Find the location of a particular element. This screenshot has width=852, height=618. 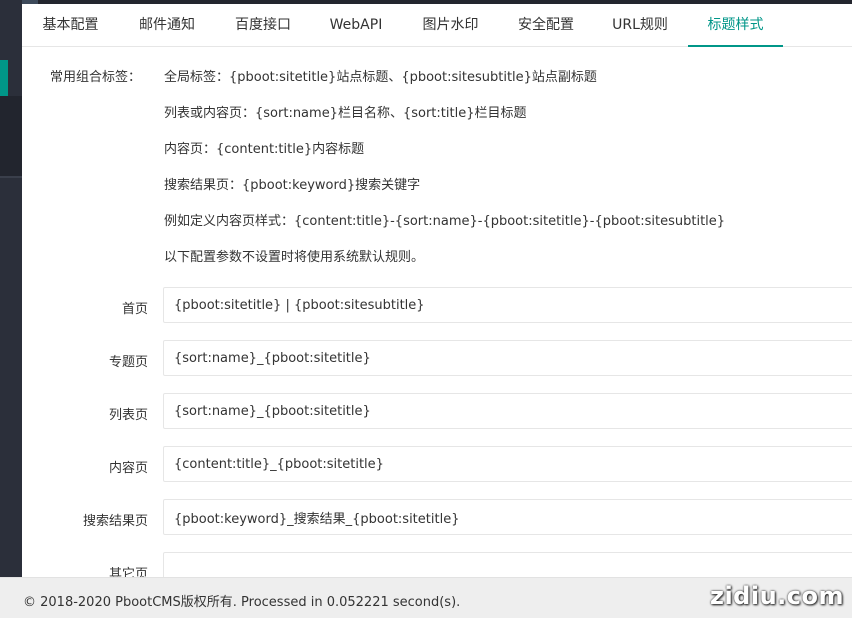

field-label-home: 首页 is located at coordinates (134, 309).